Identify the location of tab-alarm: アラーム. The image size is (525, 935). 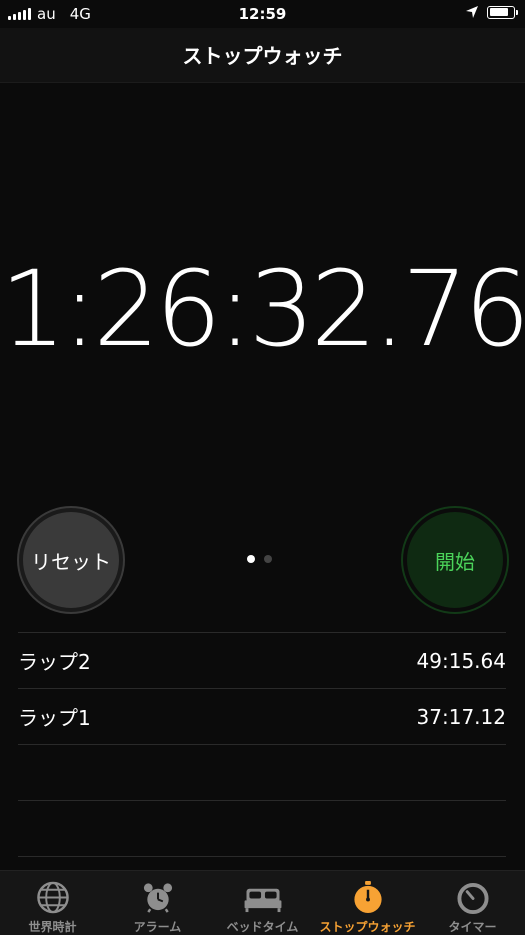
(157, 903).